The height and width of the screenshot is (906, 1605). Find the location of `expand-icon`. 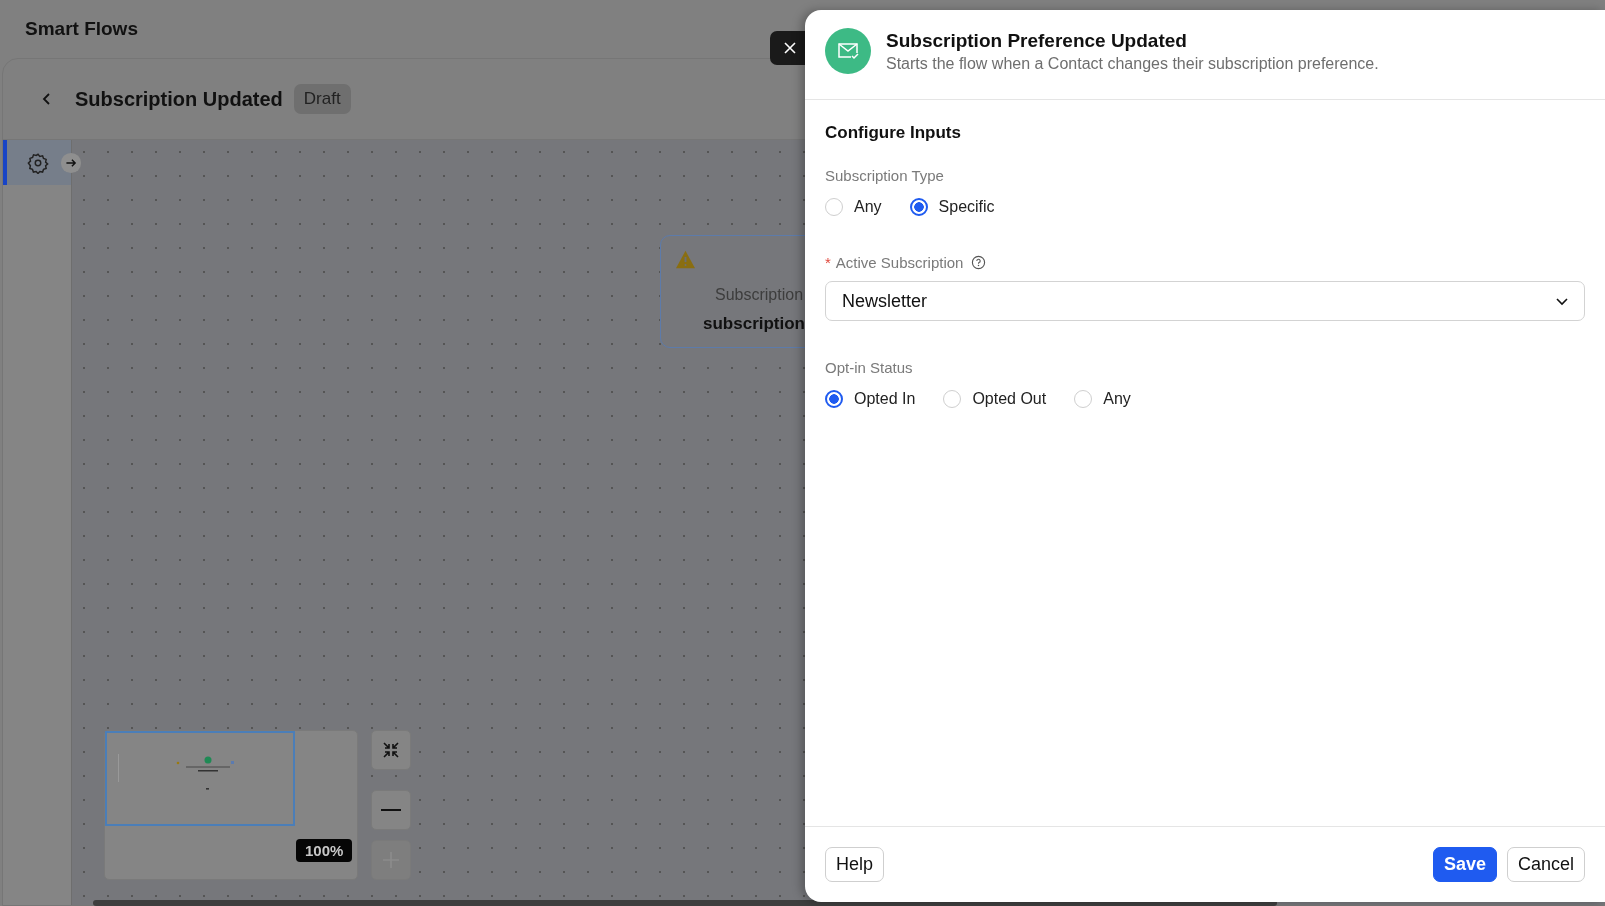

expand-icon is located at coordinates (71, 163).